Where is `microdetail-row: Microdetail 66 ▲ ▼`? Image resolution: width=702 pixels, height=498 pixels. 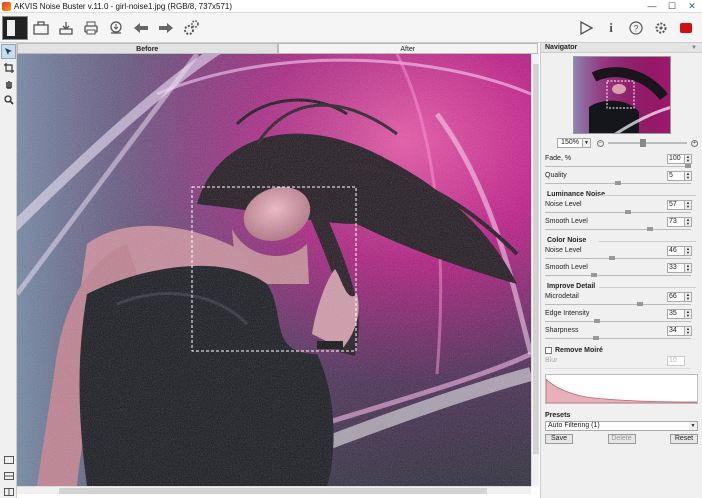
microdetail-row: Microdetail 66 ▲ ▼ is located at coordinates (621, 299).